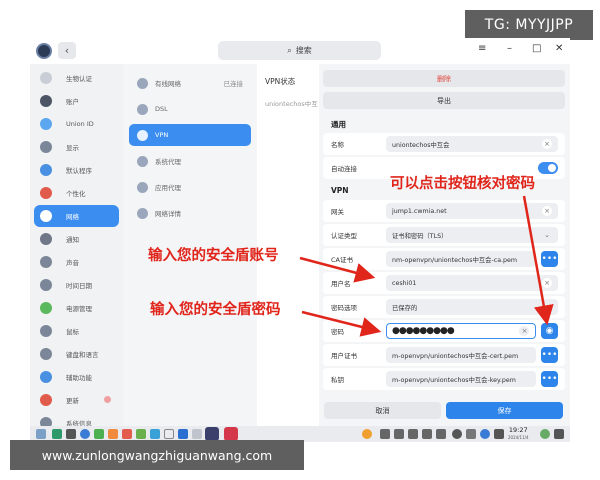 This screenshot has width=600, height=480. I want to click on export-button: 导出, so click(444, 100).